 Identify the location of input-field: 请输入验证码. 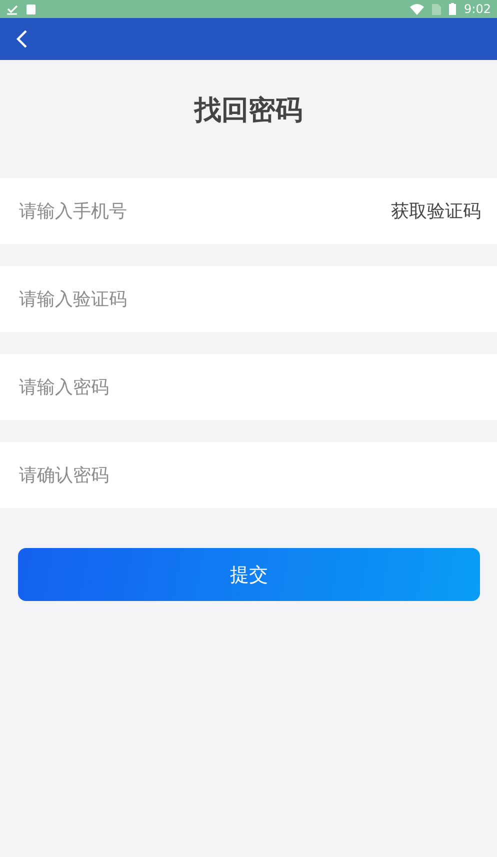
(248, 299).